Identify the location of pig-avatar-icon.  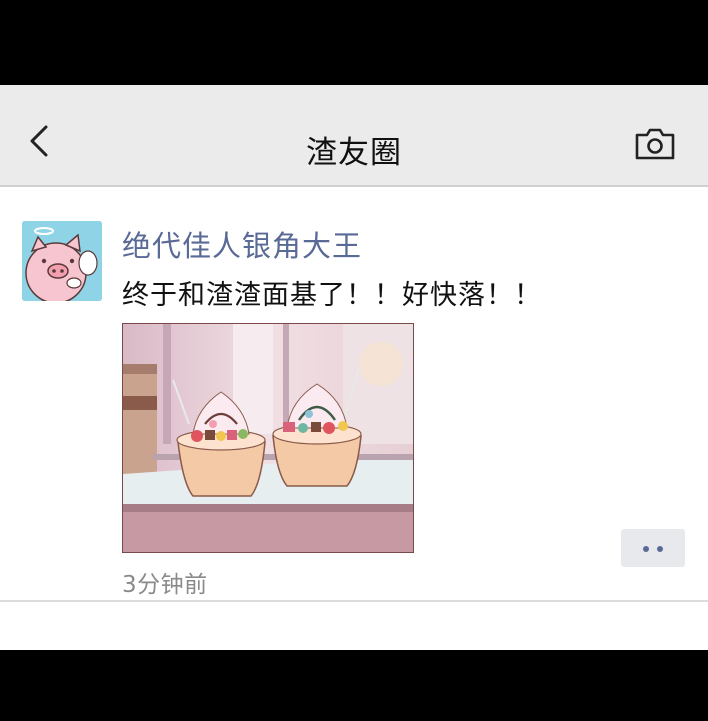
(62, 261).